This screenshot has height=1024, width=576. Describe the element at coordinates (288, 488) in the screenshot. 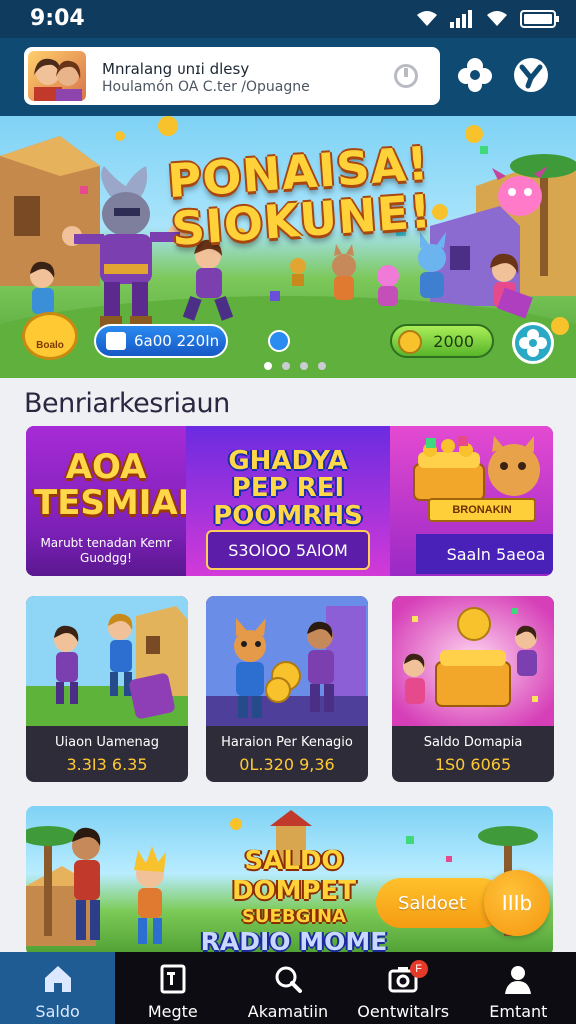

I see `promo-panel-2-title: GHADYA PEP REI POOMRHS` at that location.